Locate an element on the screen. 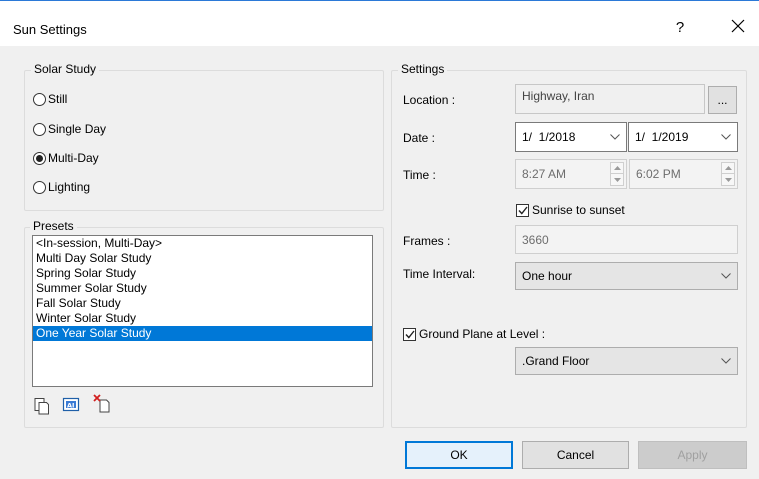 The height and width of the screenshot is (479, 759). end-date-value: 1/ 1/2019 is located at coordinates (662, 137).